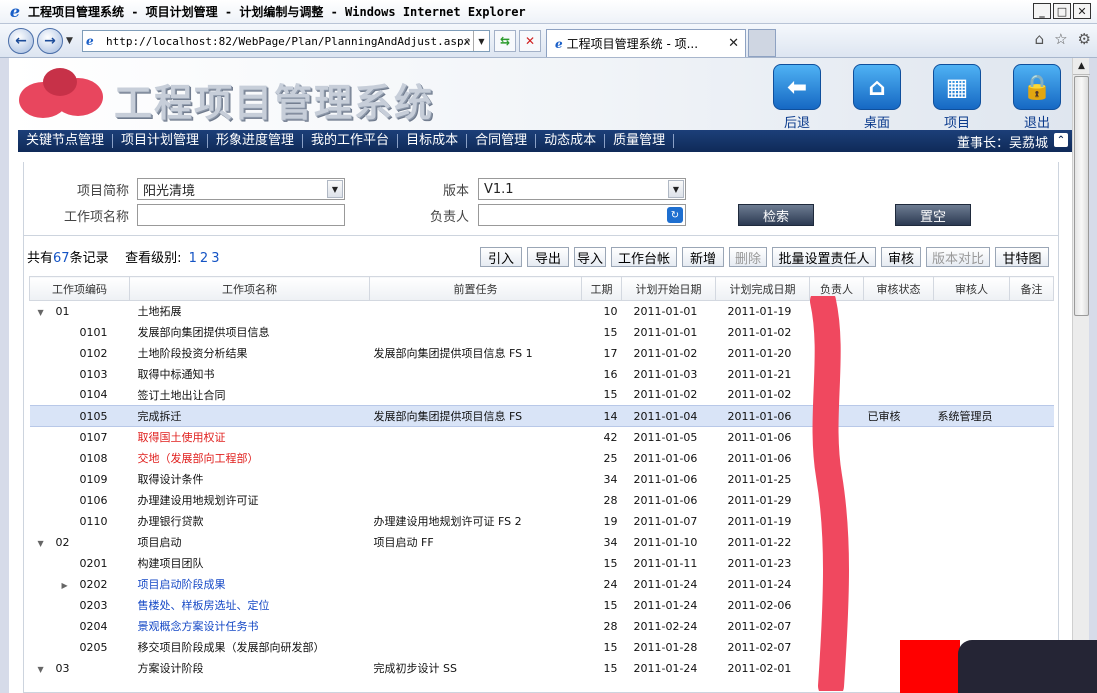 This screenshot has height=693, width=1097. What do you see at coordinates (1042, 11) in the screenshot?
I see `minimize-button: _` at bounding box center [1042, 11].